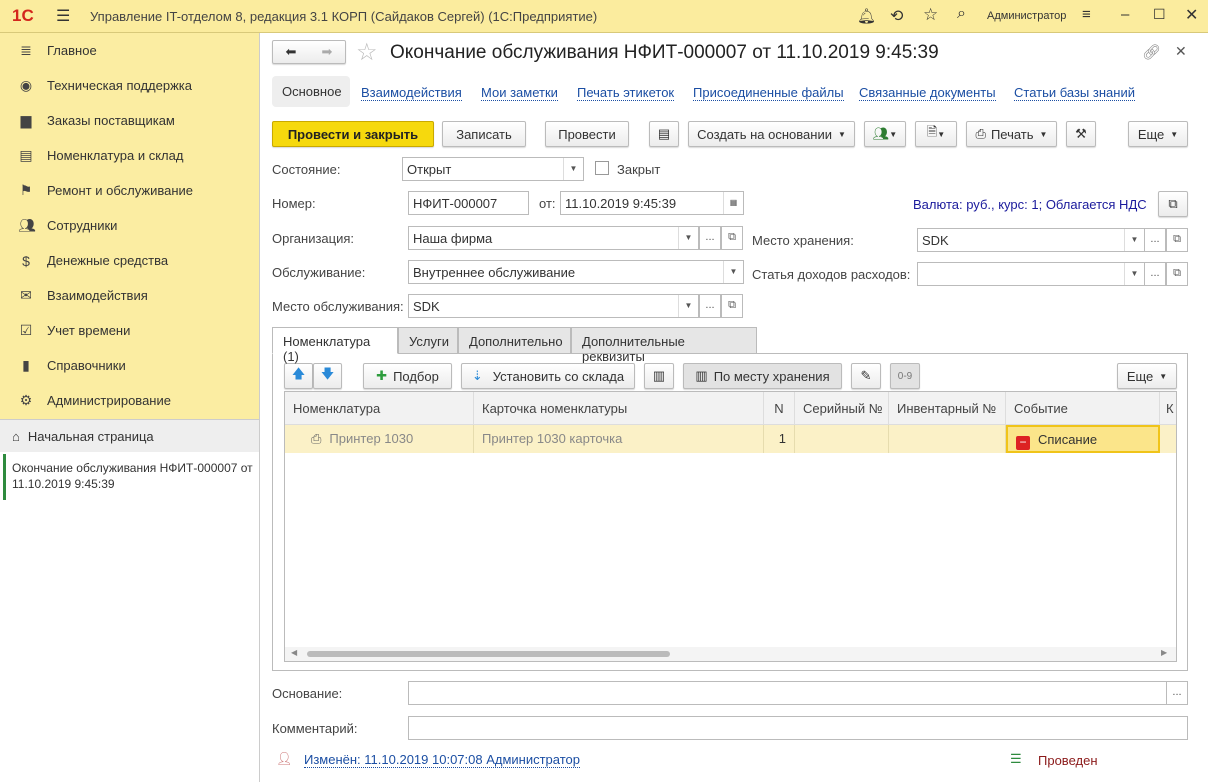 This screenshot has height=782, width=1208. Describe the element at coordinates (129, 435) in the screenshot. I see `home-page-link: ⌂ Начальная страница` at that location.